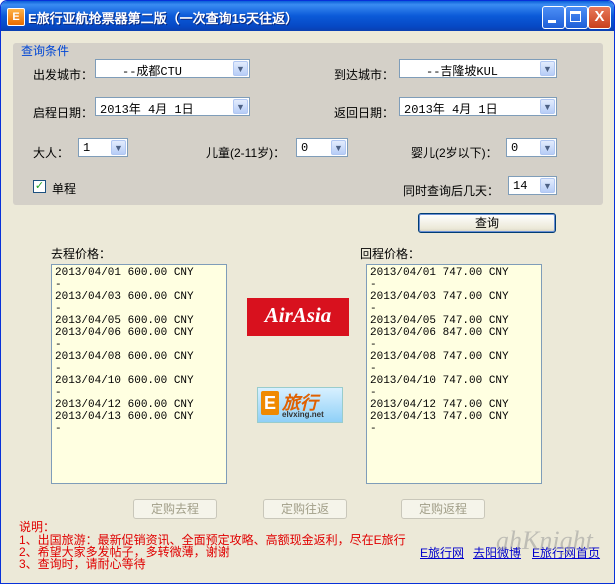 This screenshot has height=584, width=615. I want to click on airasia-logo: AirAsia, so click(298, 317).